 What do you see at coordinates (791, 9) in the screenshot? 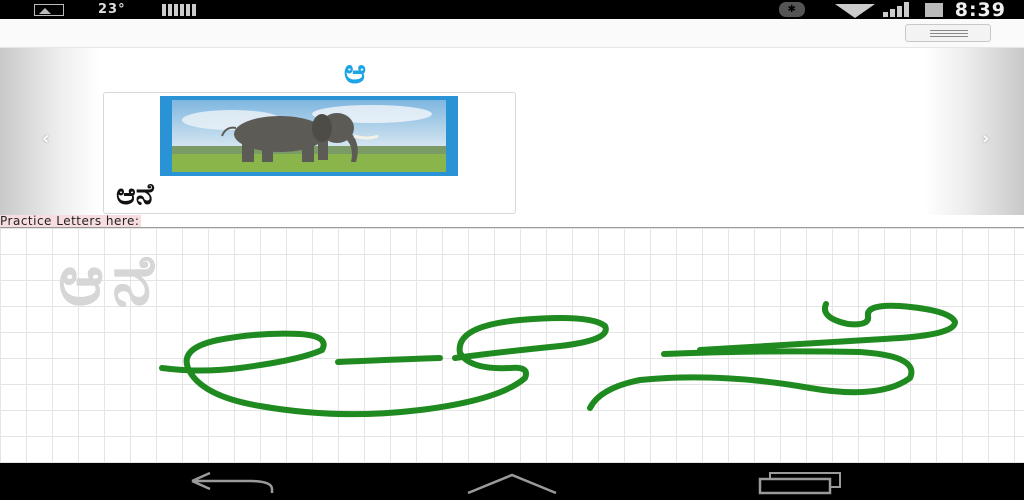
I see `bluetooth-icon: ✱` at bounding box center [791, 9].